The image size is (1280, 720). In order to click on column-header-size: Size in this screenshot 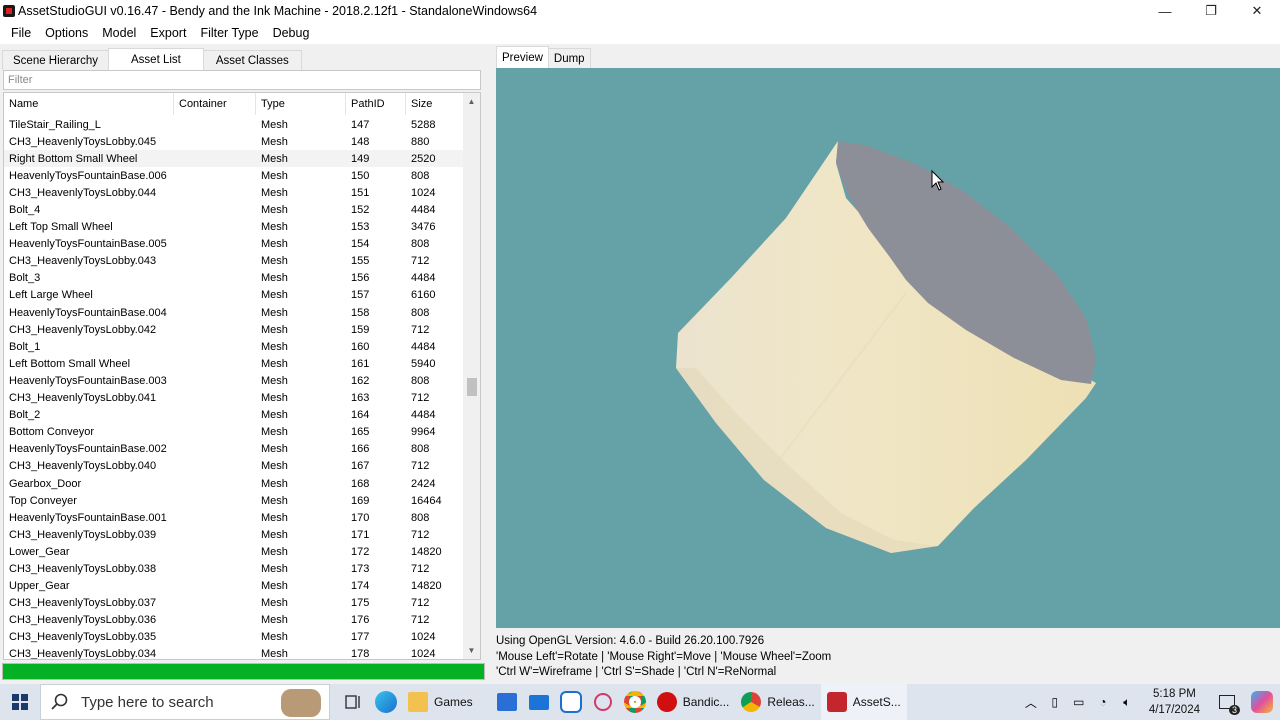, I will do `click(435, 104)`.